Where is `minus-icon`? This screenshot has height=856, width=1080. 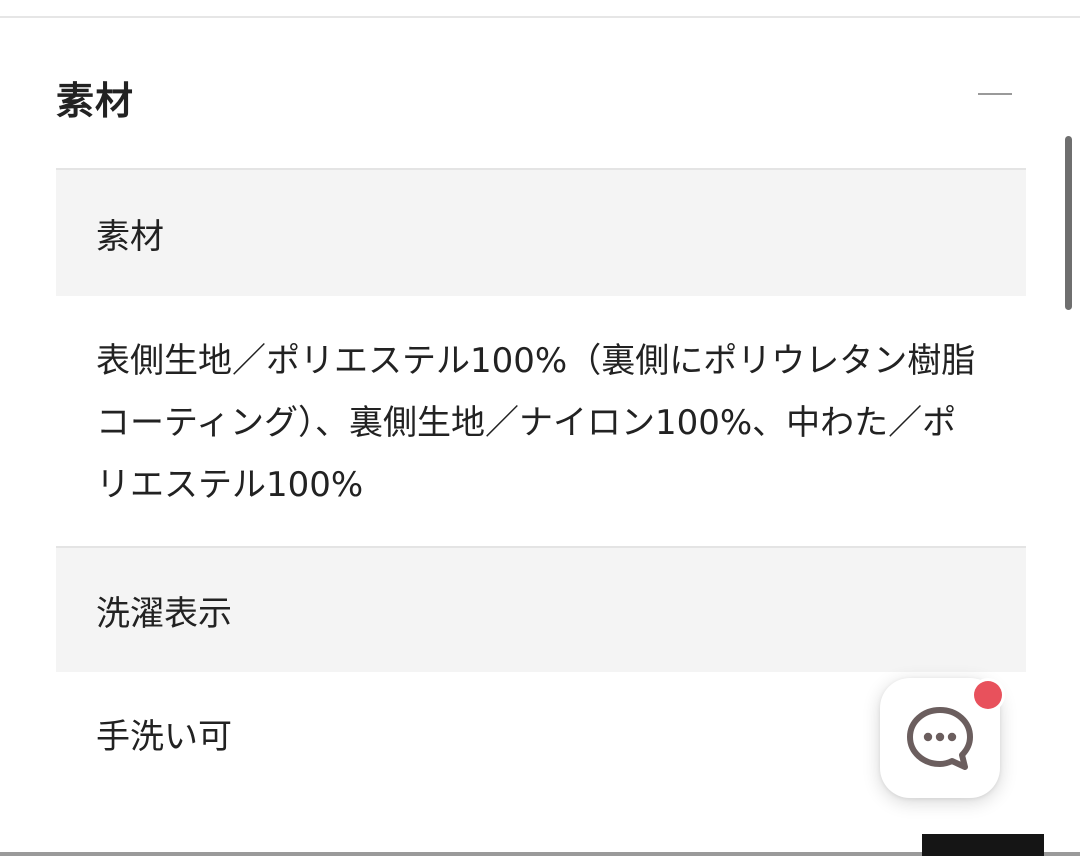
minus-icon is located at coordinates (995, 94).